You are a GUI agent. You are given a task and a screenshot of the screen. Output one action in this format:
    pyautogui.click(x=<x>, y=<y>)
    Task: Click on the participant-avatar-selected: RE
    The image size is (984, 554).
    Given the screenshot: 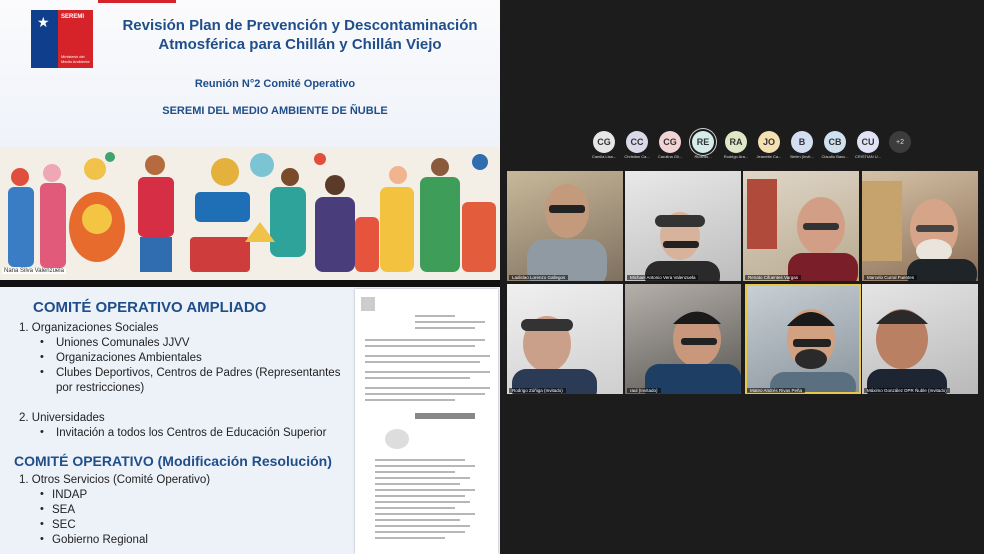 What is the action you would take?
    pyautogui.click(x=703, y=142)
    